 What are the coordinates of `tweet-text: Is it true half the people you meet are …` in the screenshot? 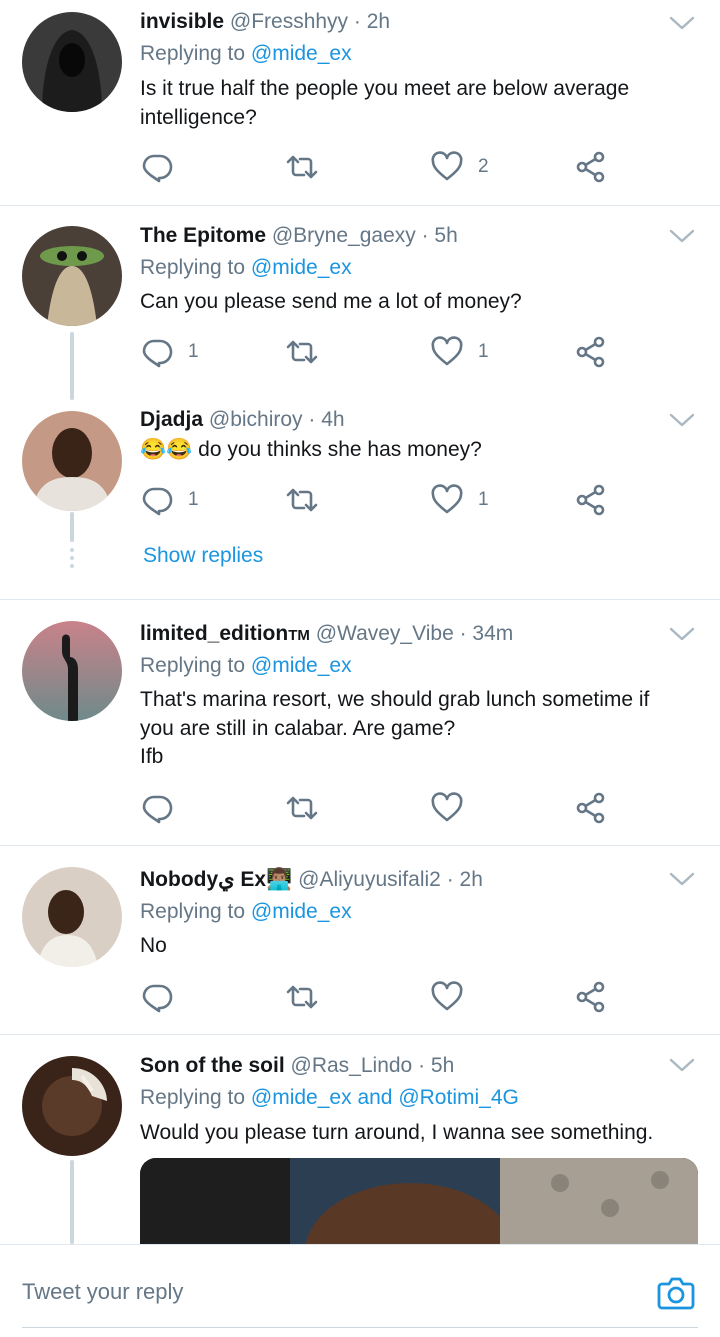 It's located at (385, 103).